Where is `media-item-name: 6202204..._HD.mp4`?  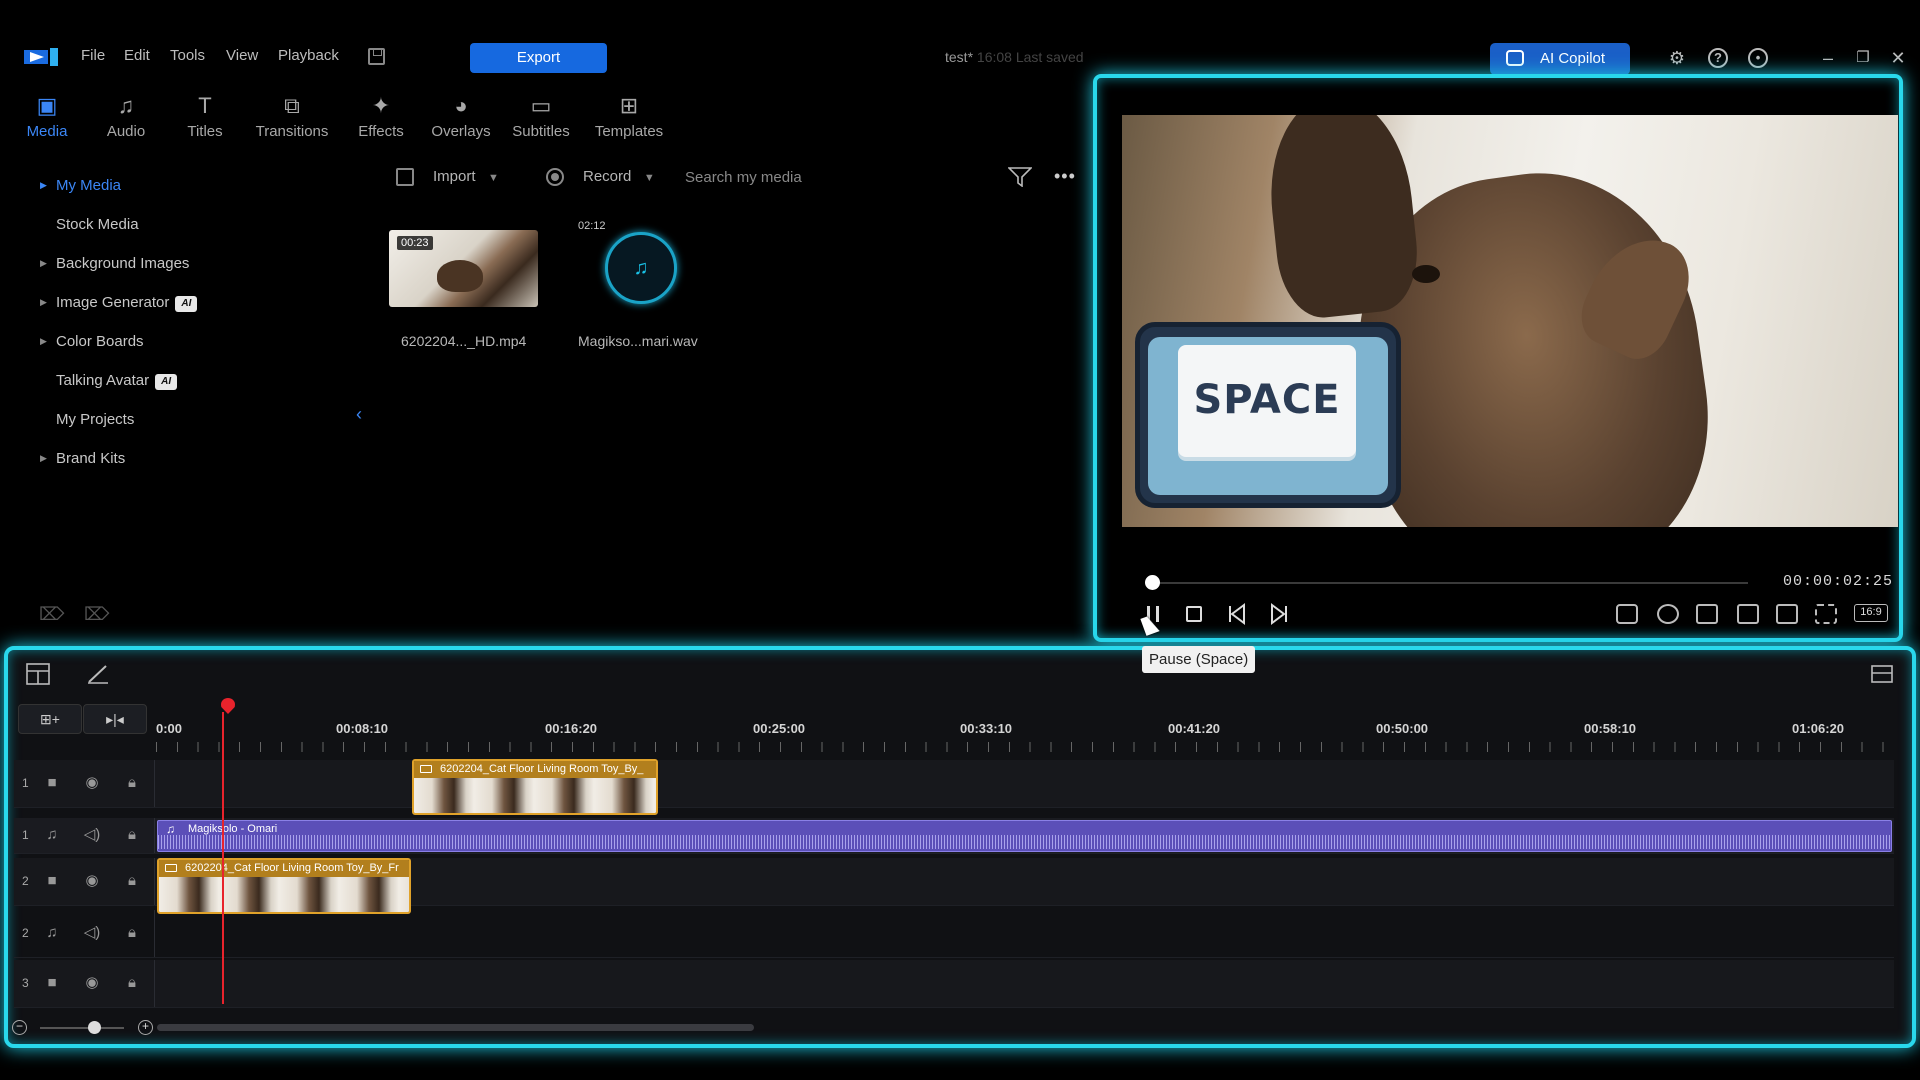 media-item-name: 6202204..._HD.mp4 is located at coordinates (463, 341).